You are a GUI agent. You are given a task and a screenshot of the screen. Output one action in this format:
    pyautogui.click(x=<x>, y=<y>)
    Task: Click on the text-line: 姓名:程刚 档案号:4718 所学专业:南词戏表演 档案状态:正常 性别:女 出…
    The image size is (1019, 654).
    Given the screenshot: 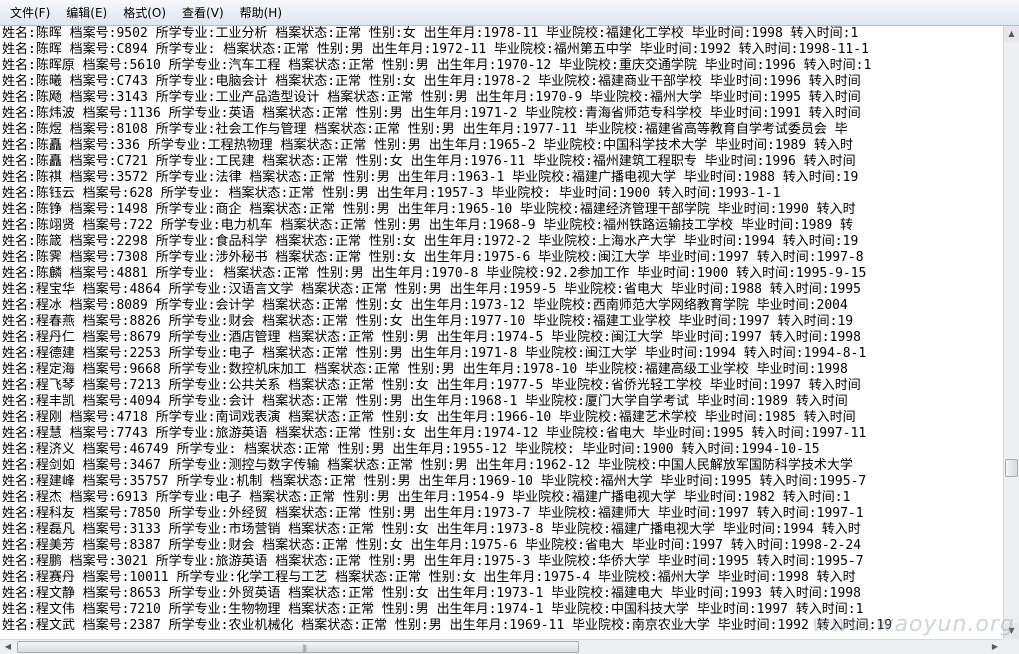 What is the action you would take?
    pyautogui.click(x=429, y=417)
    